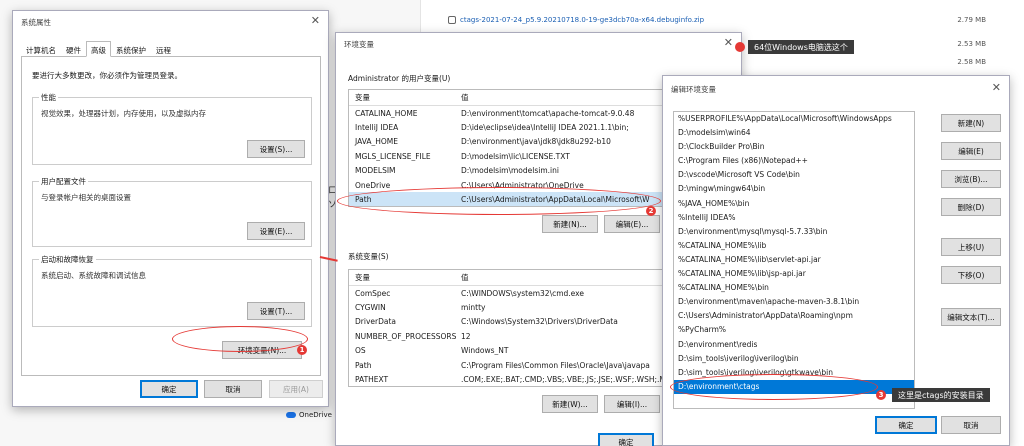 The height and width of the screenshot is (446, 1024). I want to click on table-row: ComSpec C:\WINDOWS\system32\cmd.exe, so click(510, 293).